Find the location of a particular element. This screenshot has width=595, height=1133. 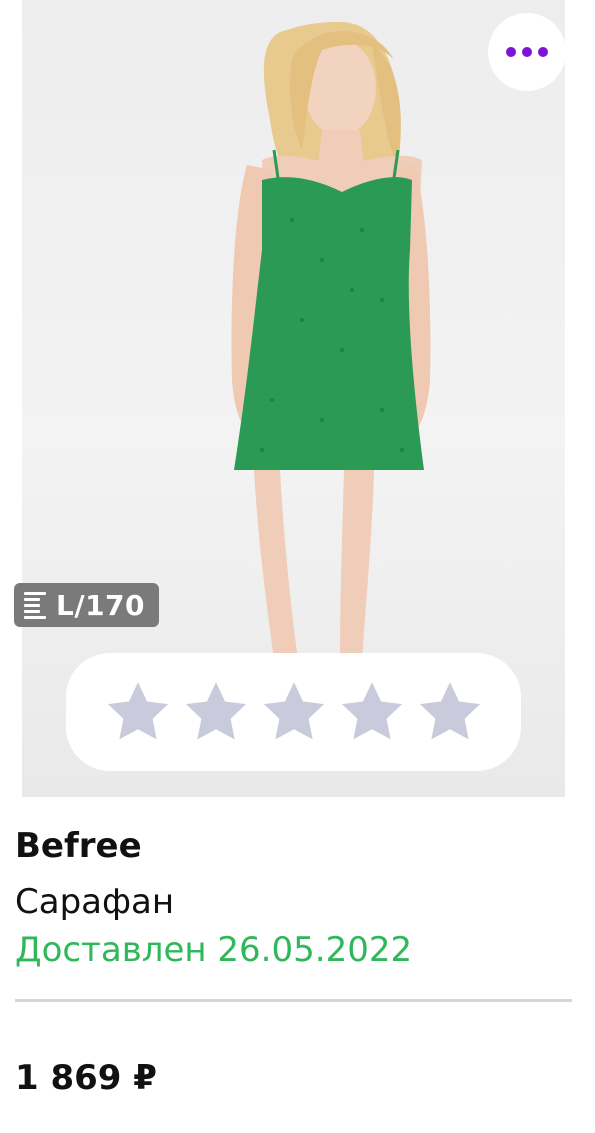

product-name: Сарафан is located at coordinates (95, 902).